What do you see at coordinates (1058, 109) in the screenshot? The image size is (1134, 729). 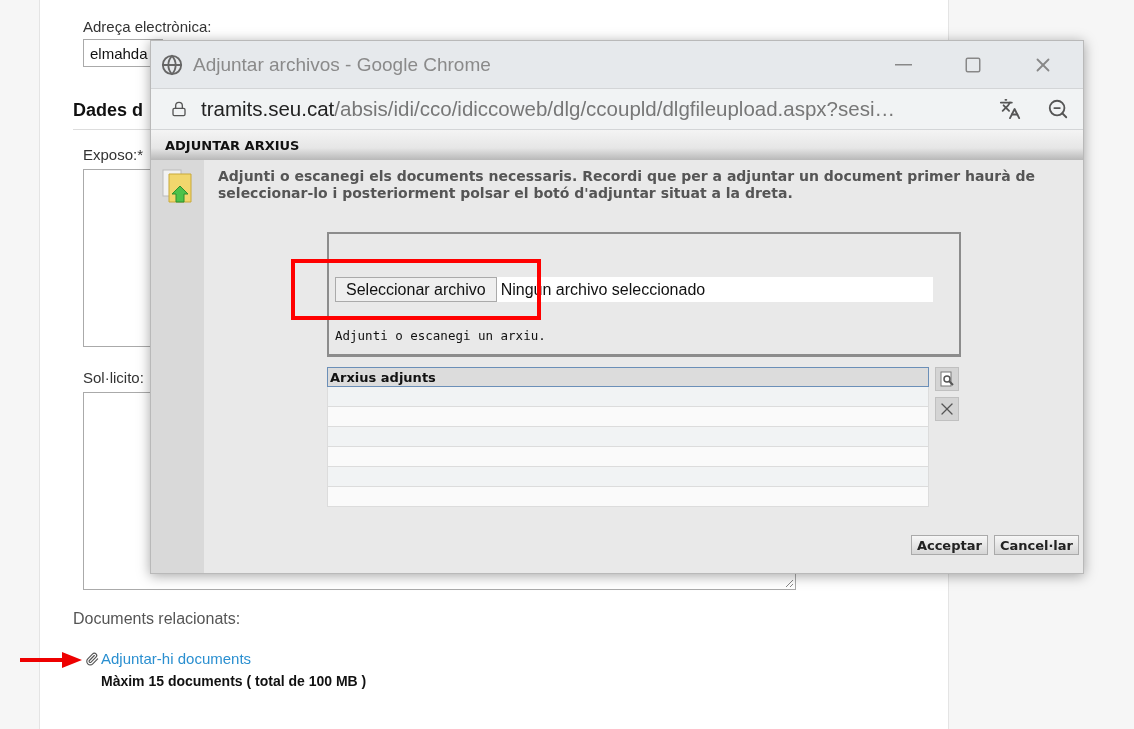 I see `zoom-out-icon` at bounding box center [1058, 109].